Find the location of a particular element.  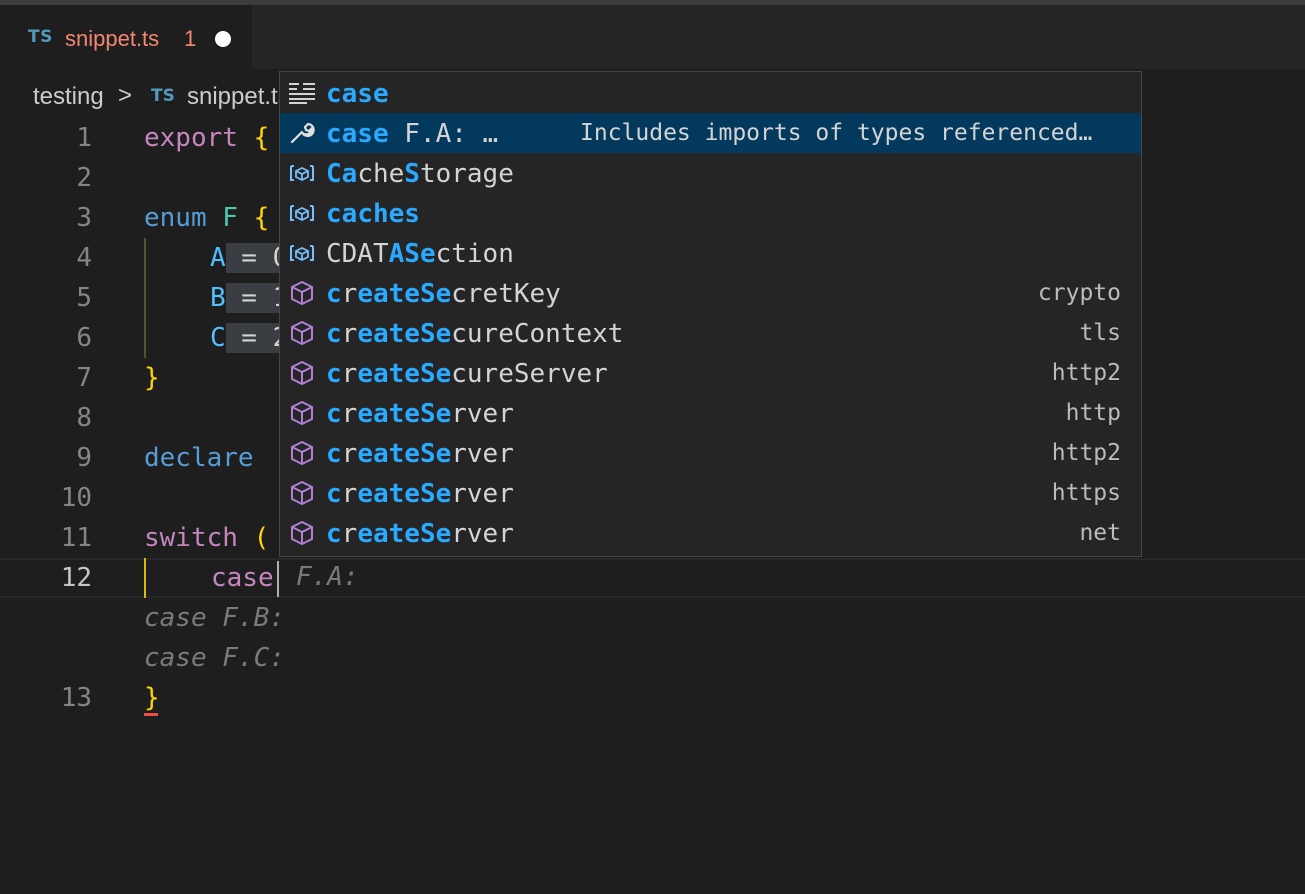

ghost-line: case F.C: is located at coordinates (652, 659).